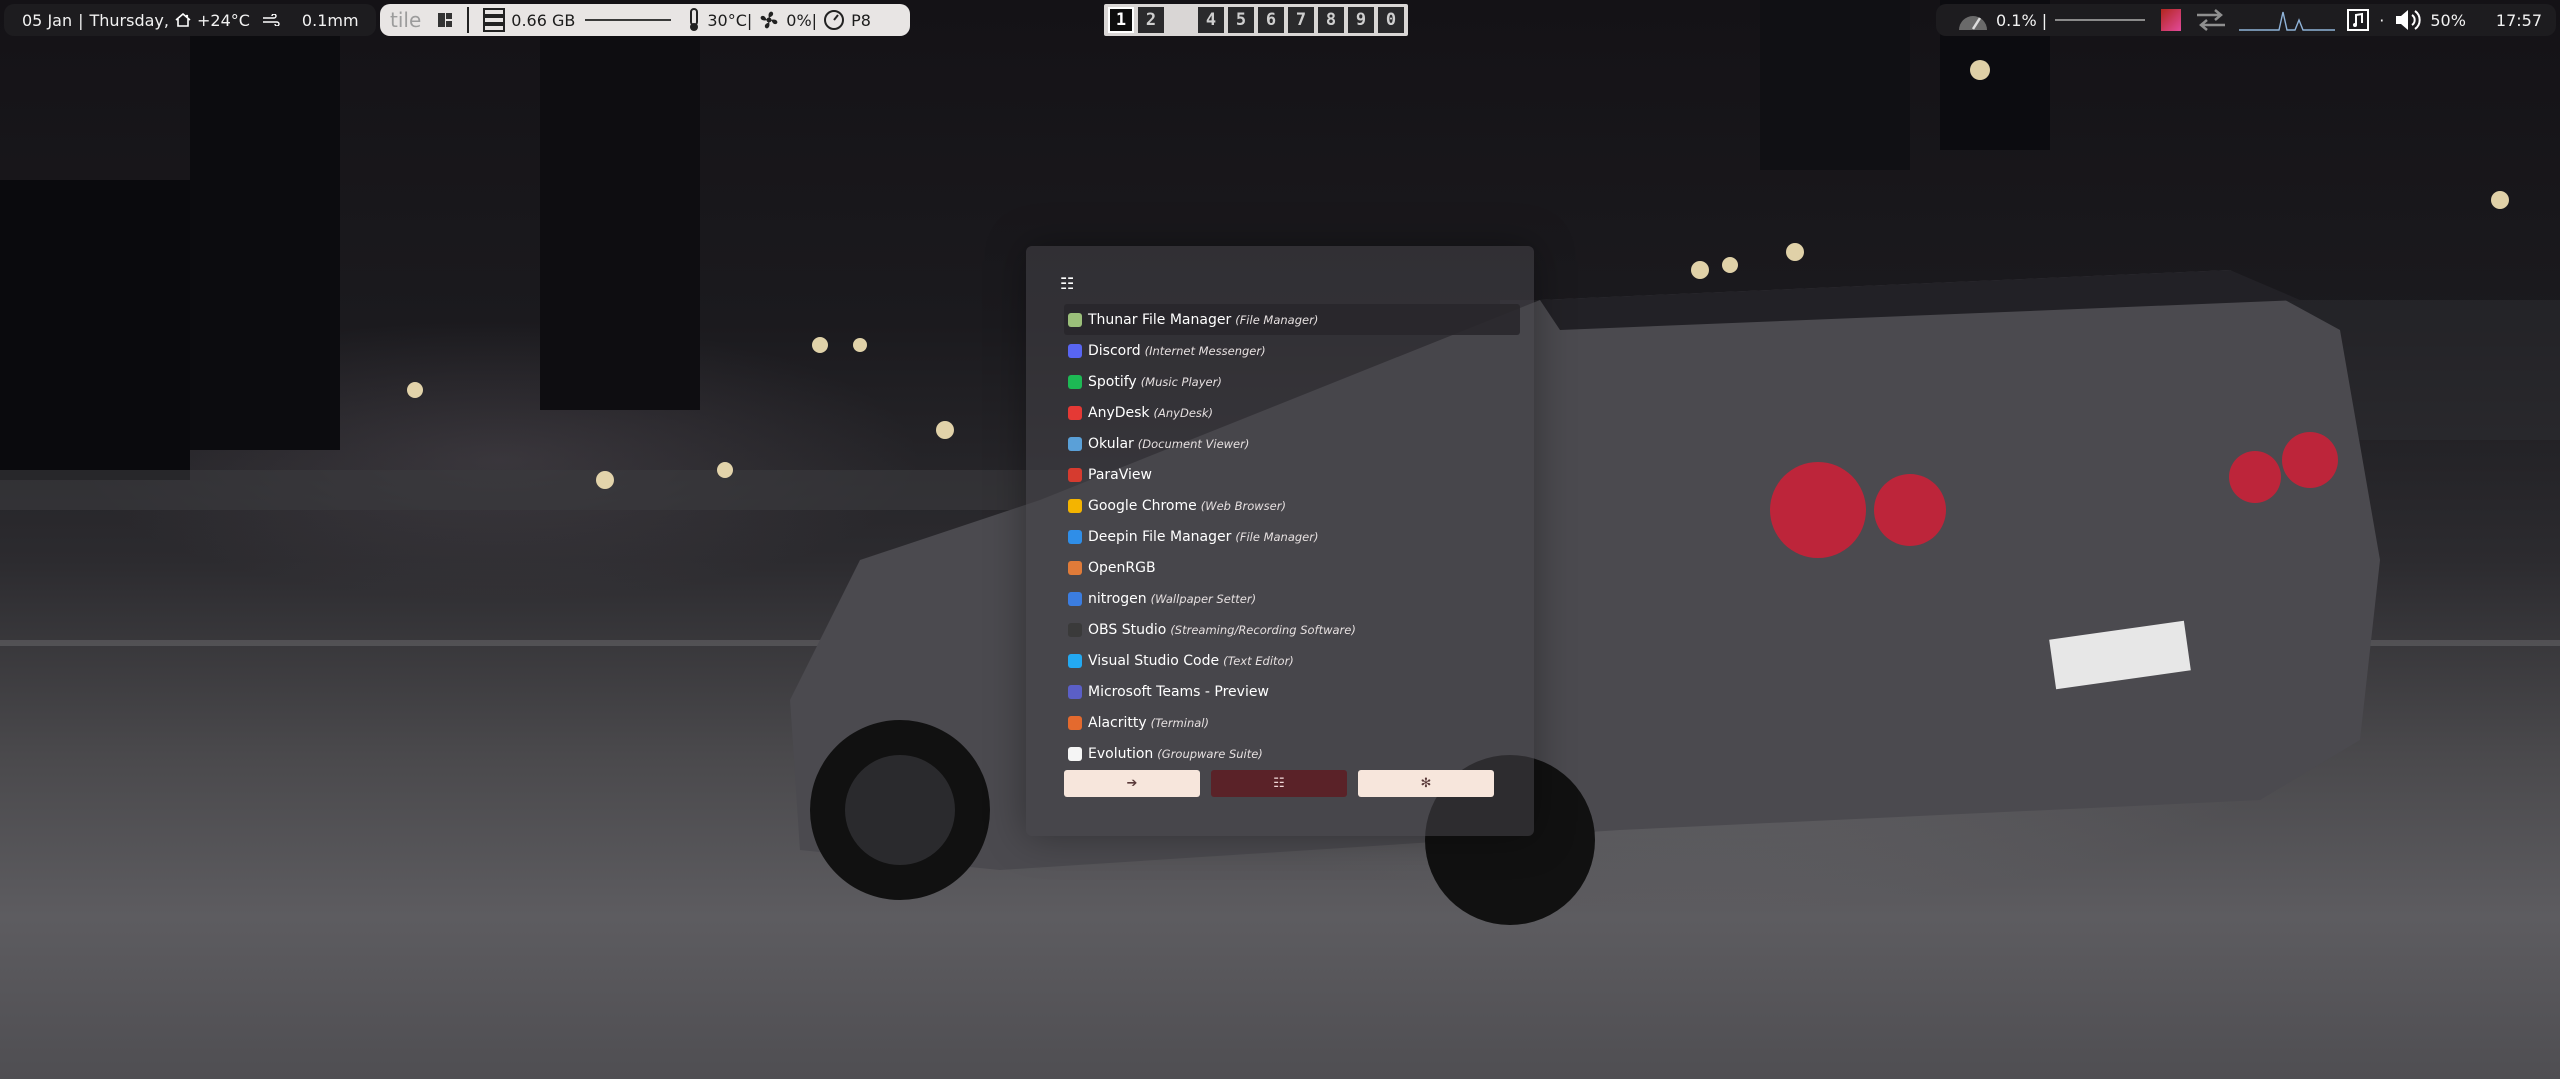 The height and width of the screenshot is (1079, 2560). I want to click on date-weather-widget: 05 Jan | Thursday, +24°C 0.1mm, so click(190, 20).